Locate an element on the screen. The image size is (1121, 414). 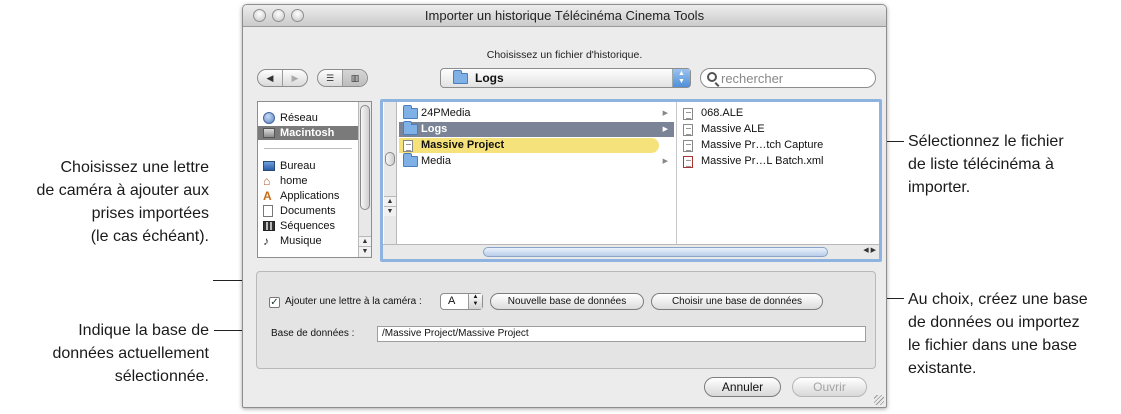
sidebar-scrollbar: ▲ ▼ is located at coordinates (364, 179).